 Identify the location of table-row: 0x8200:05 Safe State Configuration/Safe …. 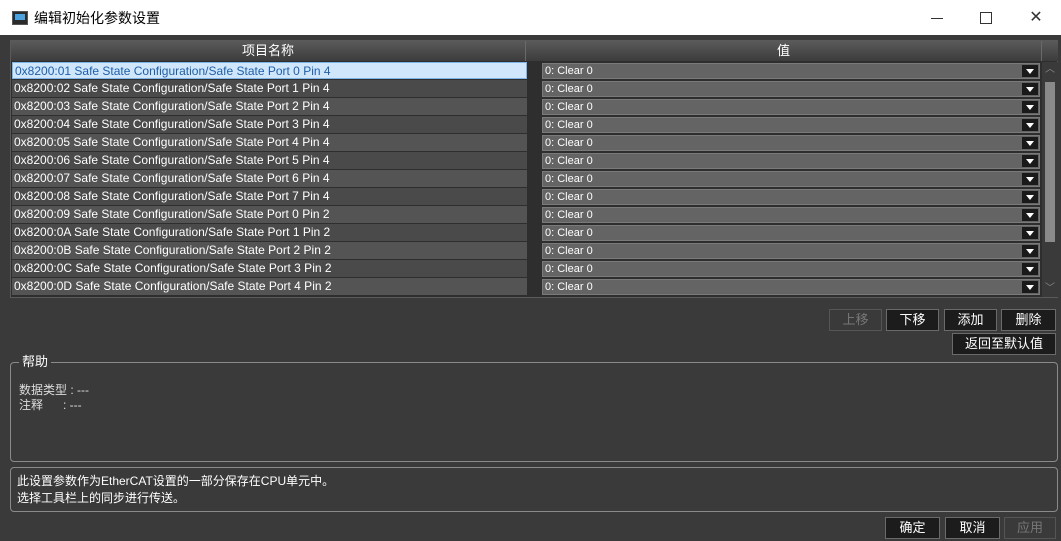
(526, 143).